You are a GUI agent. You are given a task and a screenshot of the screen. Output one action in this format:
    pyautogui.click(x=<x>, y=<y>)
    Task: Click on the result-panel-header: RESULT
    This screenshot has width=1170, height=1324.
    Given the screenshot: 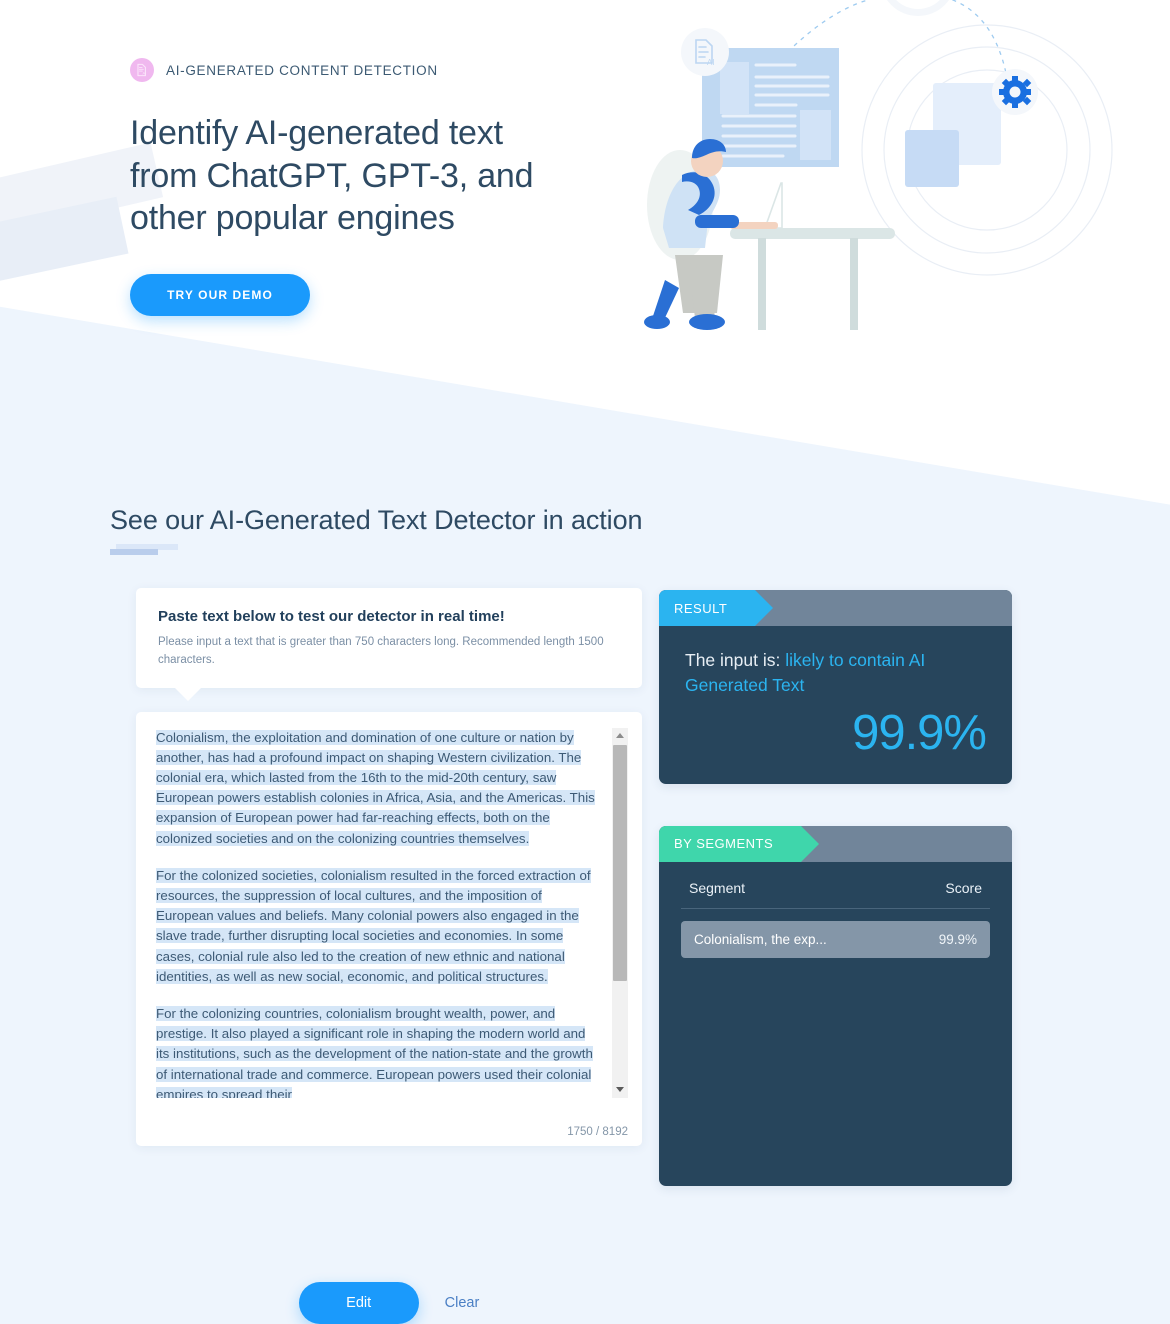 What is the action you would take?
    pyautogui.click(x=835, y=608)
    